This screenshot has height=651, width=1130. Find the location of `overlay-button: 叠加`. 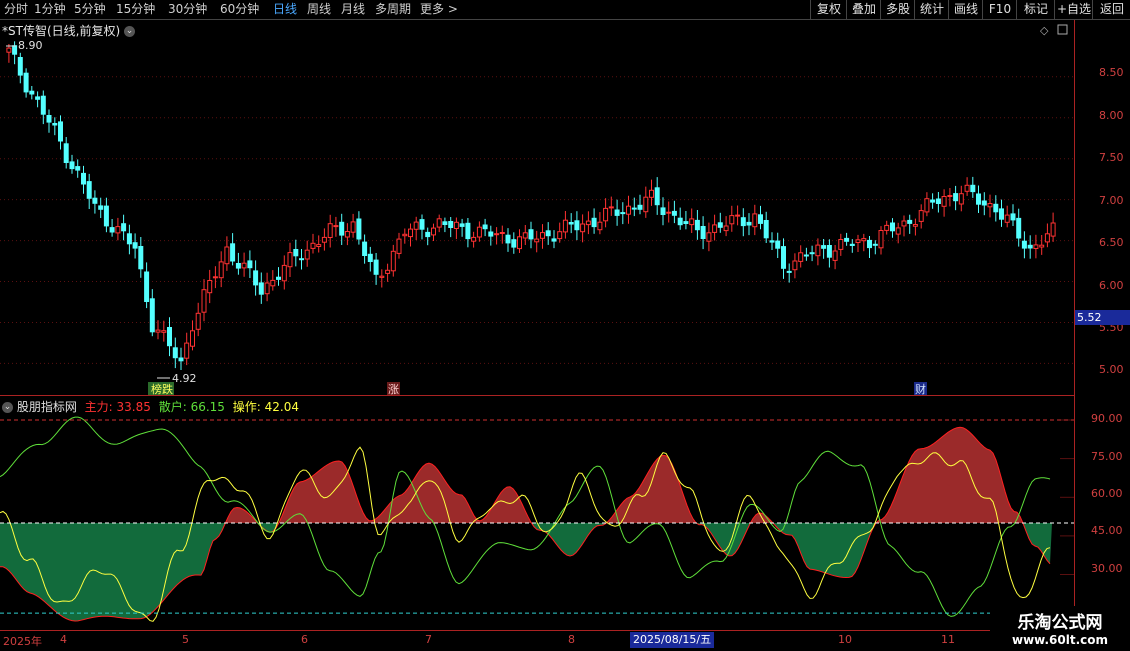

overlay-button: 叠加 is located at coordinates (863, 9).